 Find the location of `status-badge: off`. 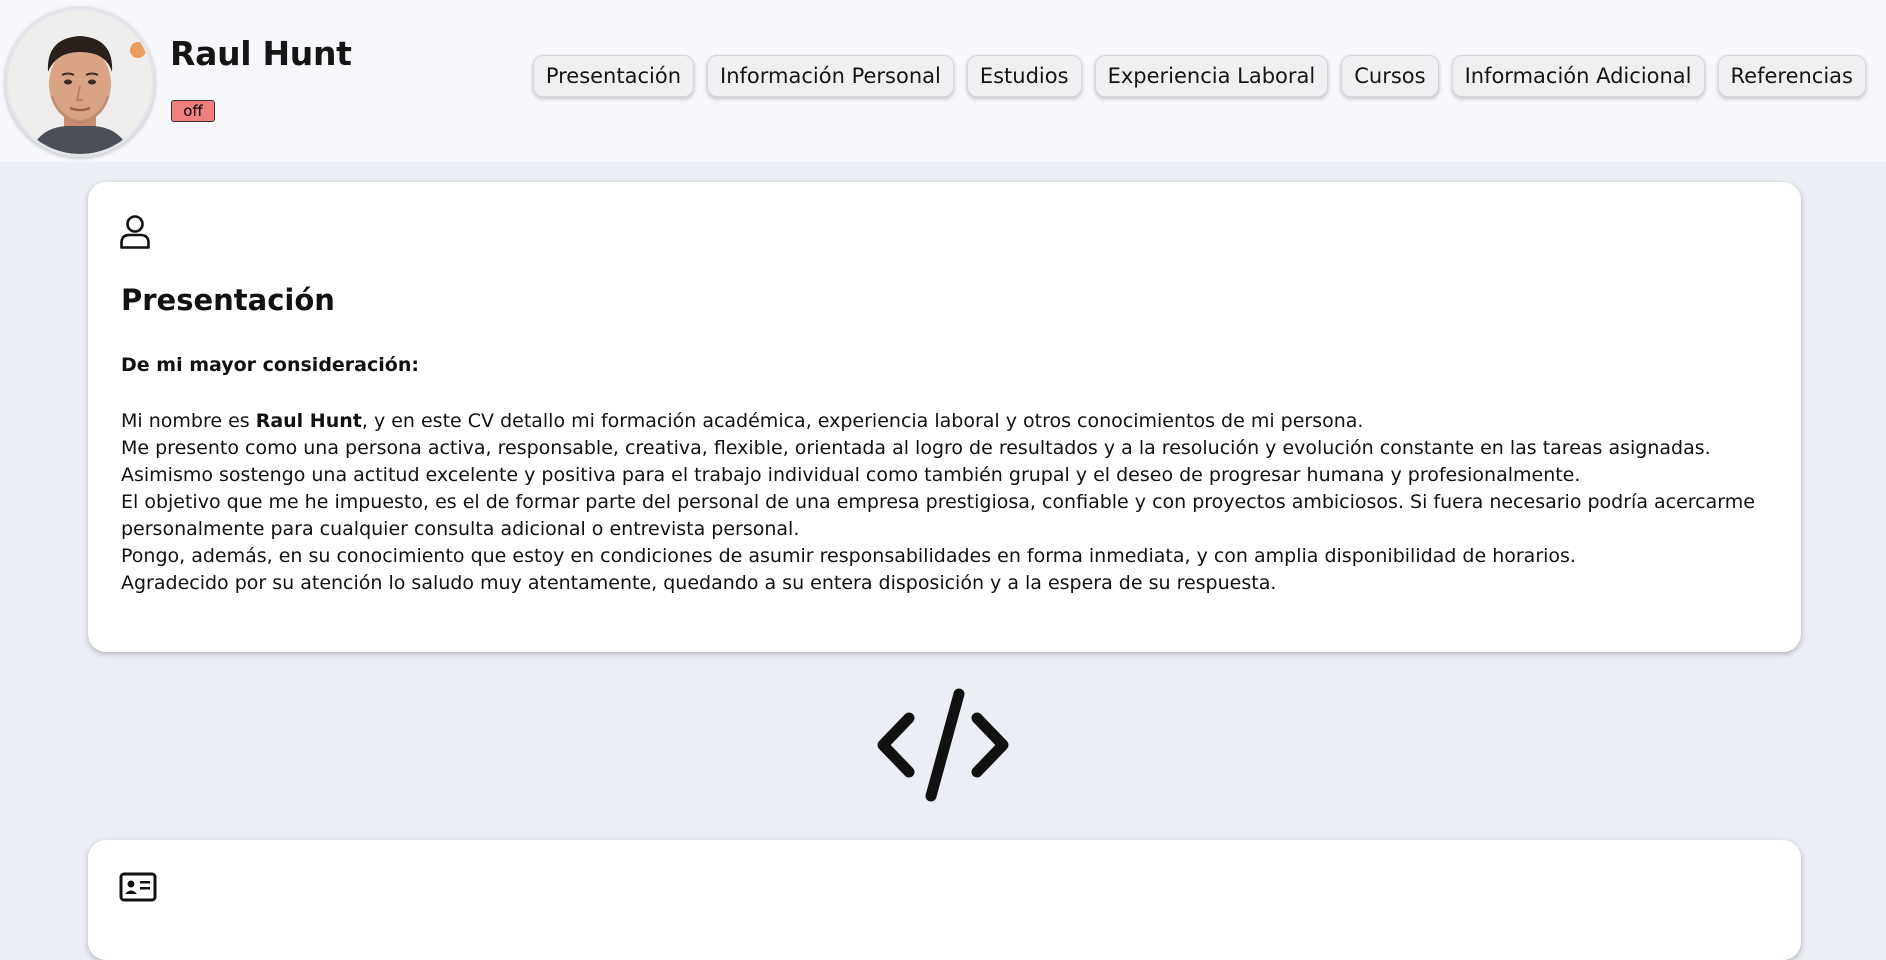

status-badge: off is located at coordinates (193, 111).